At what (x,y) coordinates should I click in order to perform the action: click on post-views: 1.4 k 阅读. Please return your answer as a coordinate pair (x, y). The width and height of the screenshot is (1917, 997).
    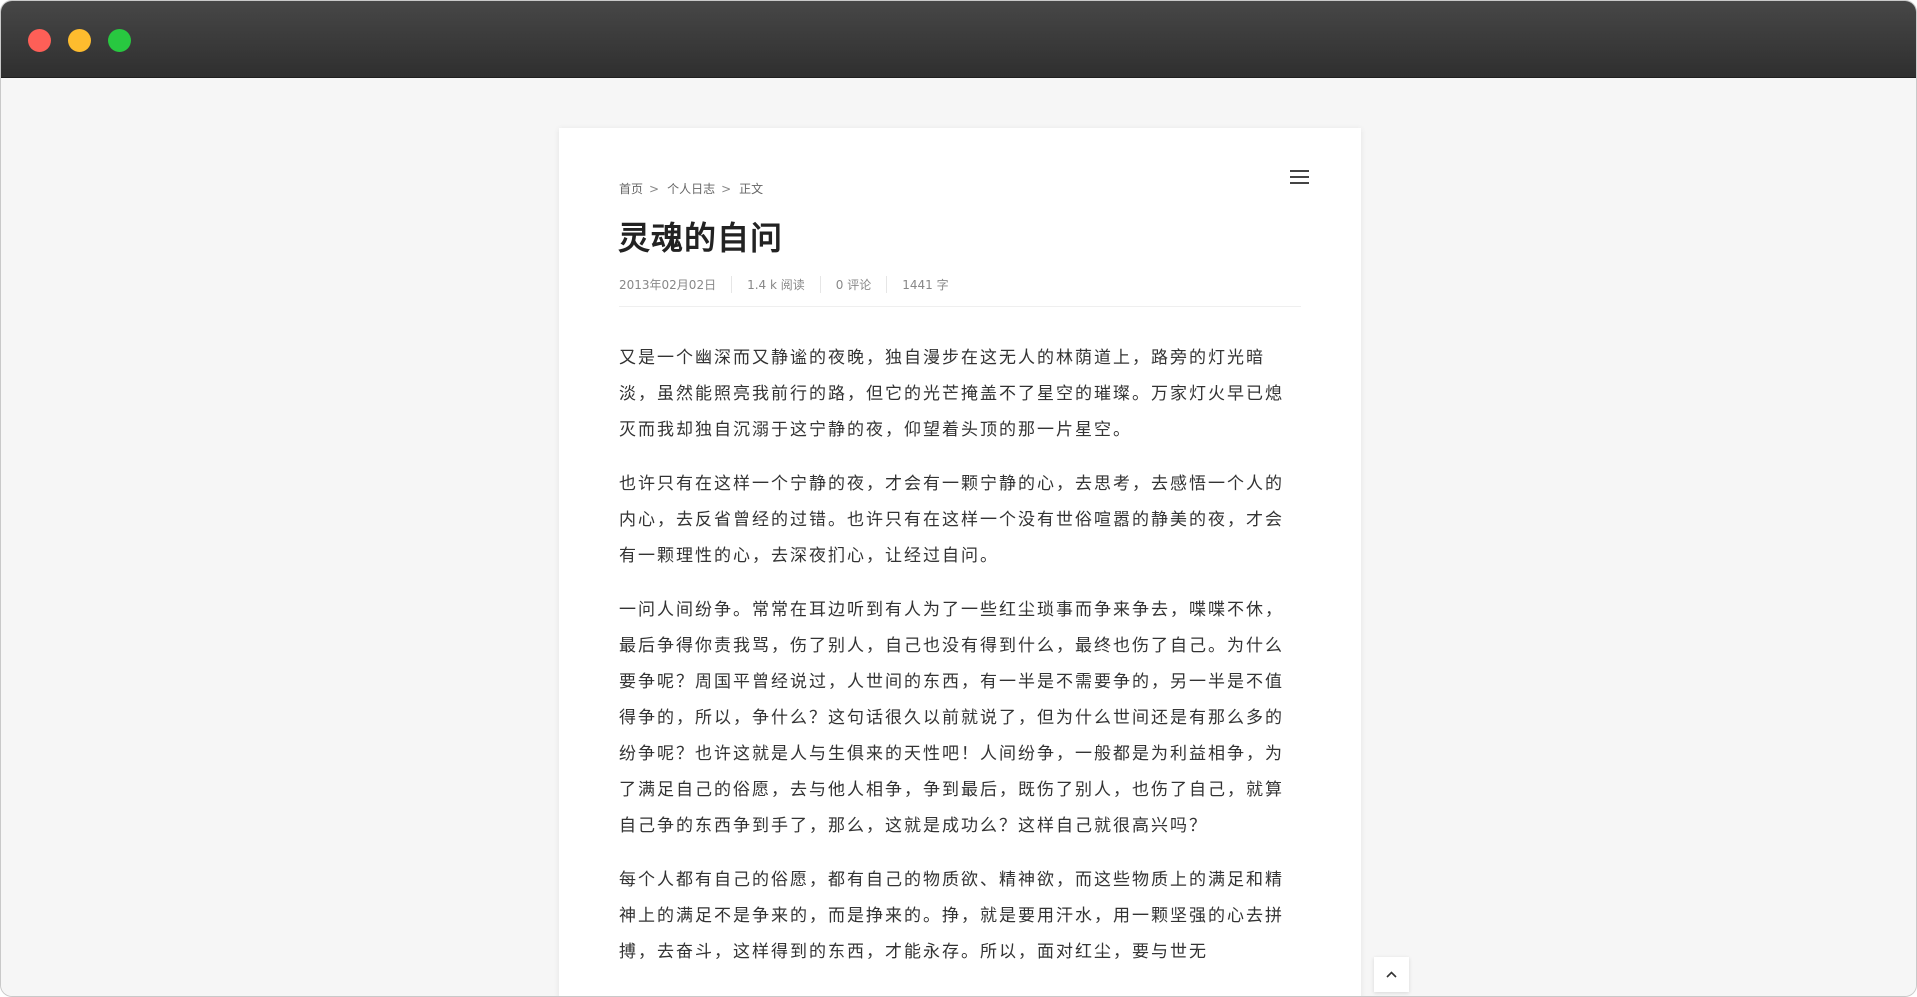
    Looking at the image, I should click on (775, 284).